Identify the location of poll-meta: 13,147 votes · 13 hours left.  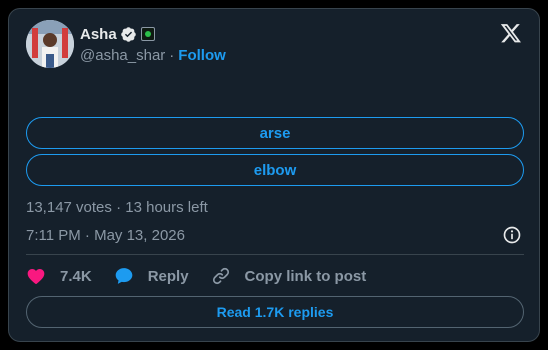
(117, 207).